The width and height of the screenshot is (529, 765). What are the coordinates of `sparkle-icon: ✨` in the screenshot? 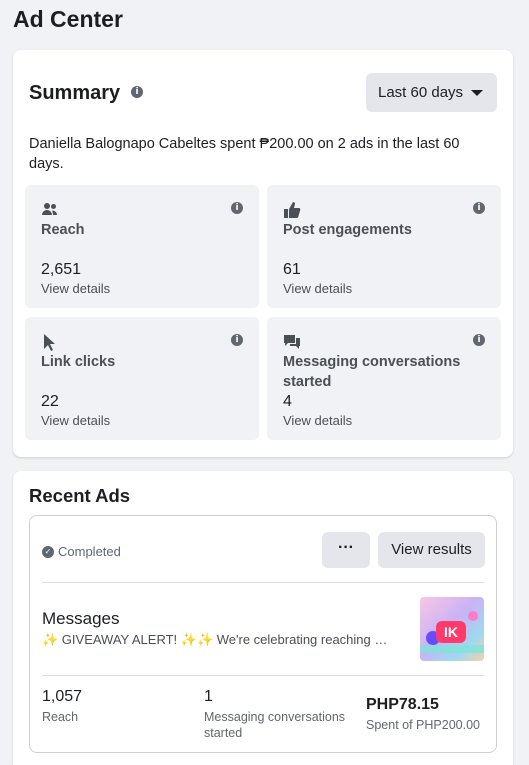 It's located at (50, 639).